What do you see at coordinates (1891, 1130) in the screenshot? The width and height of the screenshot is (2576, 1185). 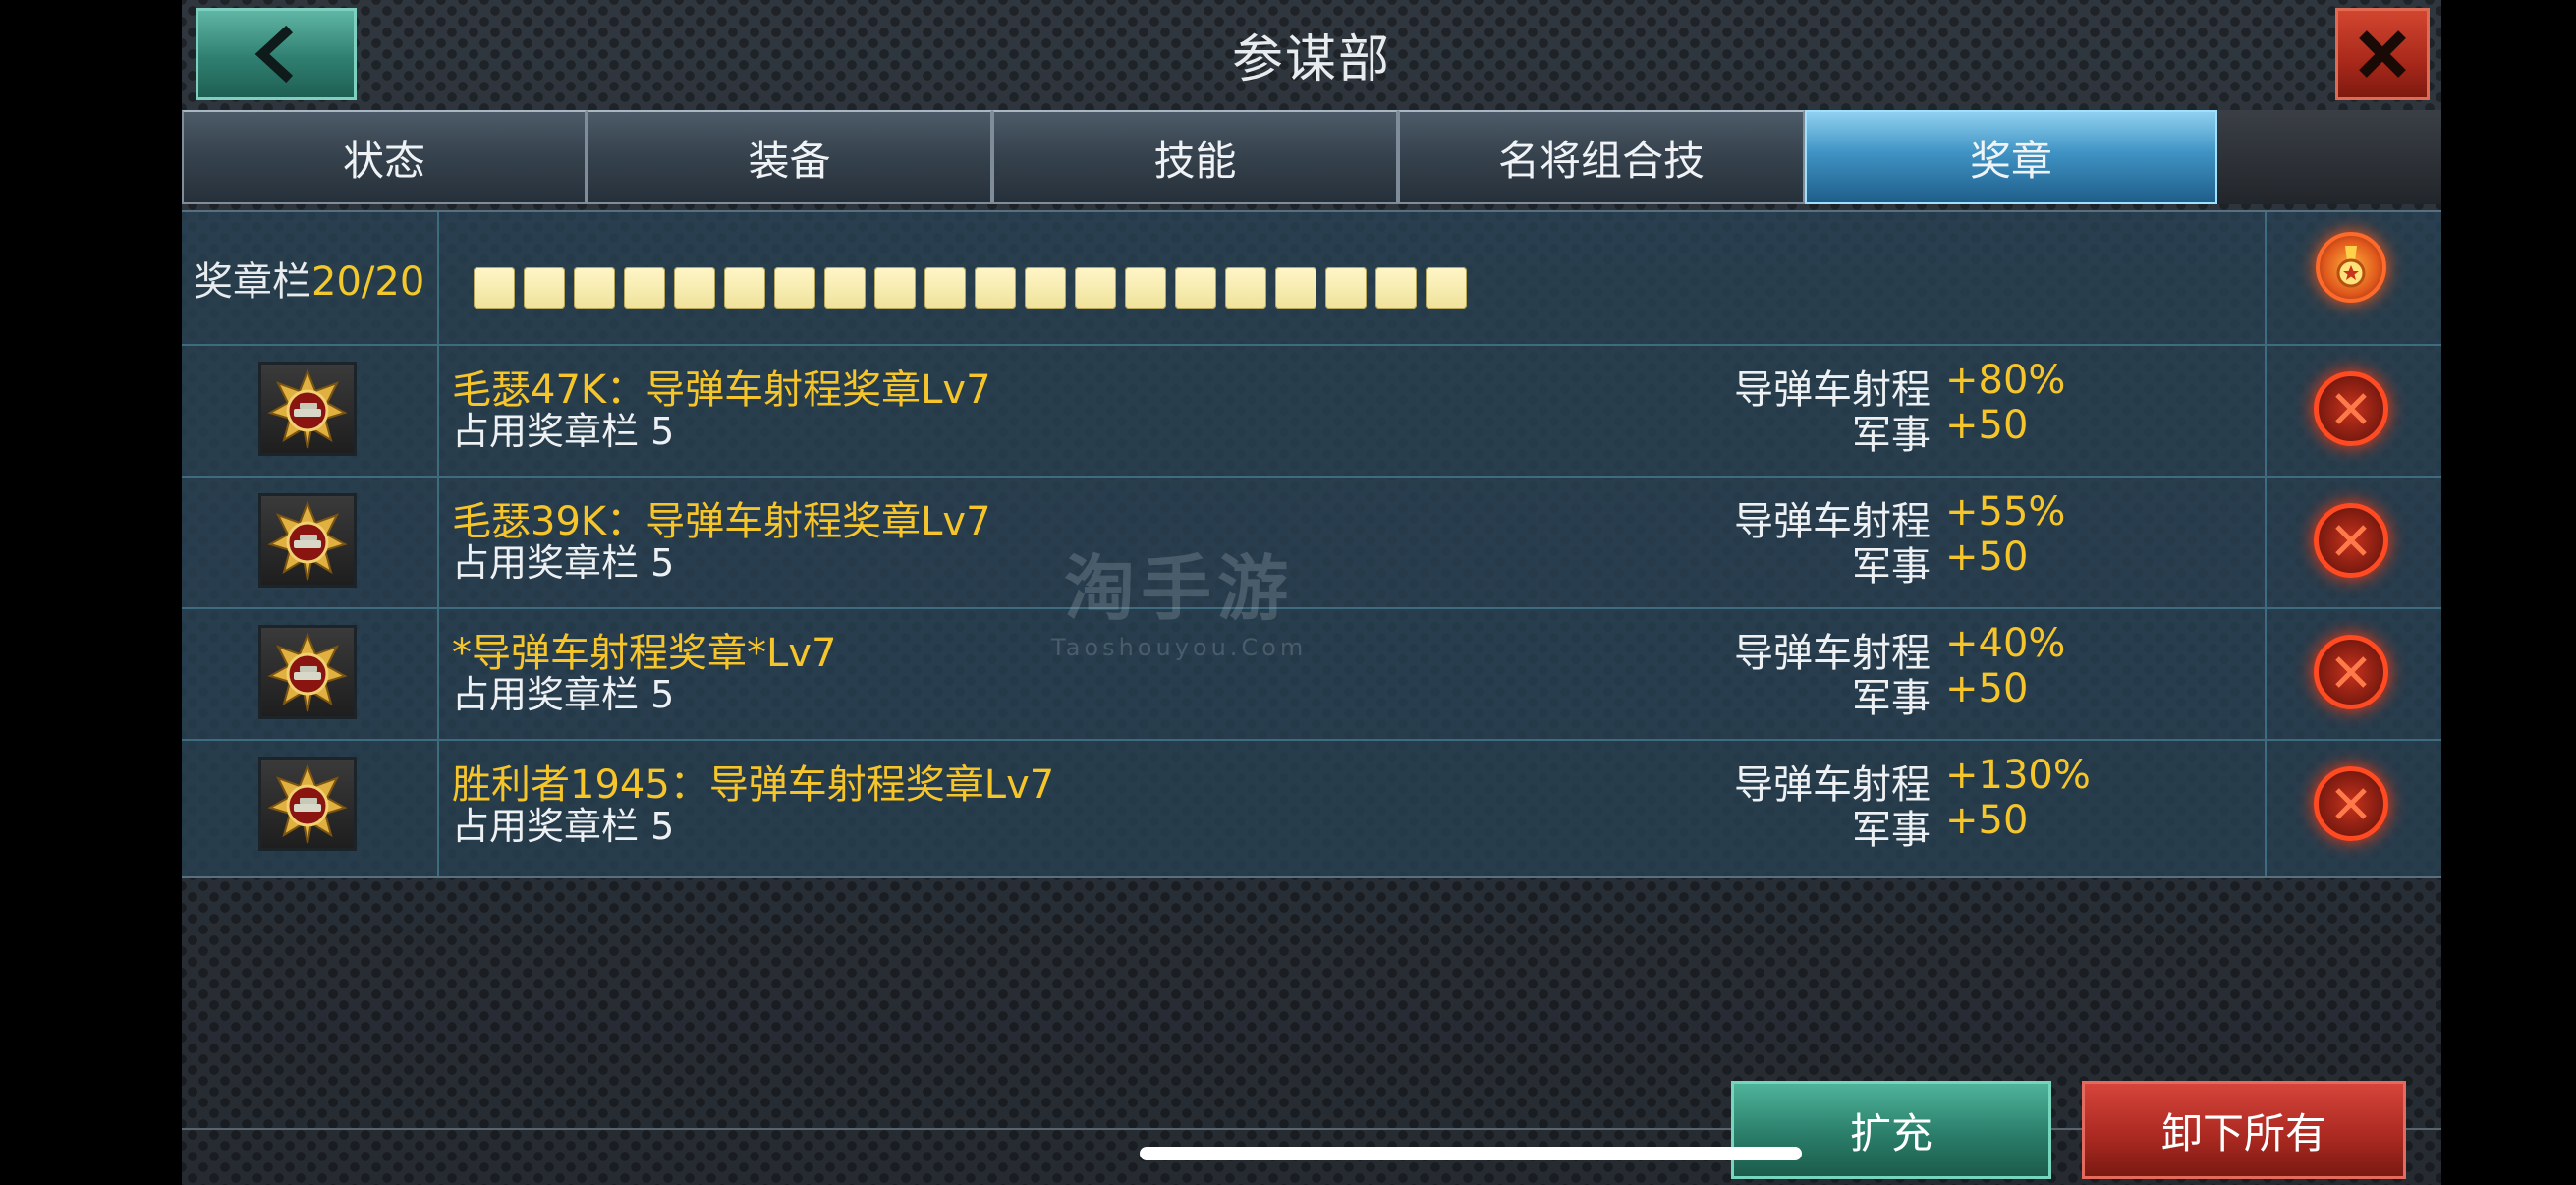 I see `expand-button: 扩充` at bounding box center [1891, 1130].